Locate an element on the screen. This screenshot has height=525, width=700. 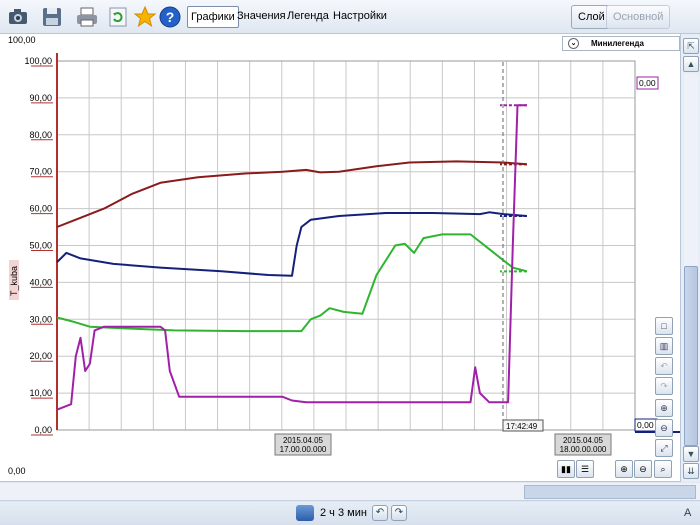
right-value-top: 0,00 is located at coordinates (647, 83).